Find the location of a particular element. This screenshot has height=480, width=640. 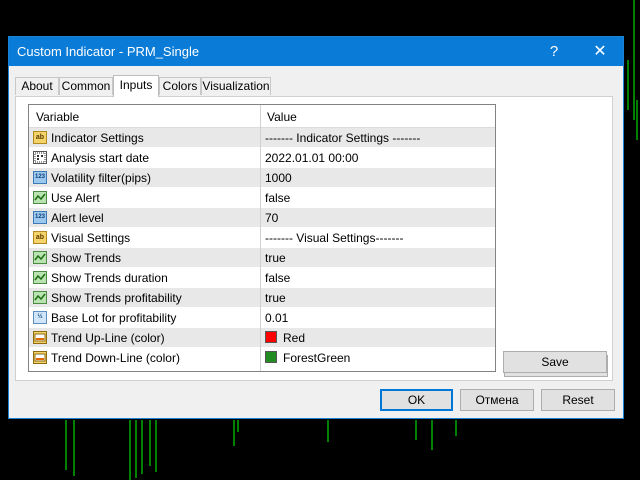

variable-name: Volatility filter(pips) is located at coordinates (101, 178).